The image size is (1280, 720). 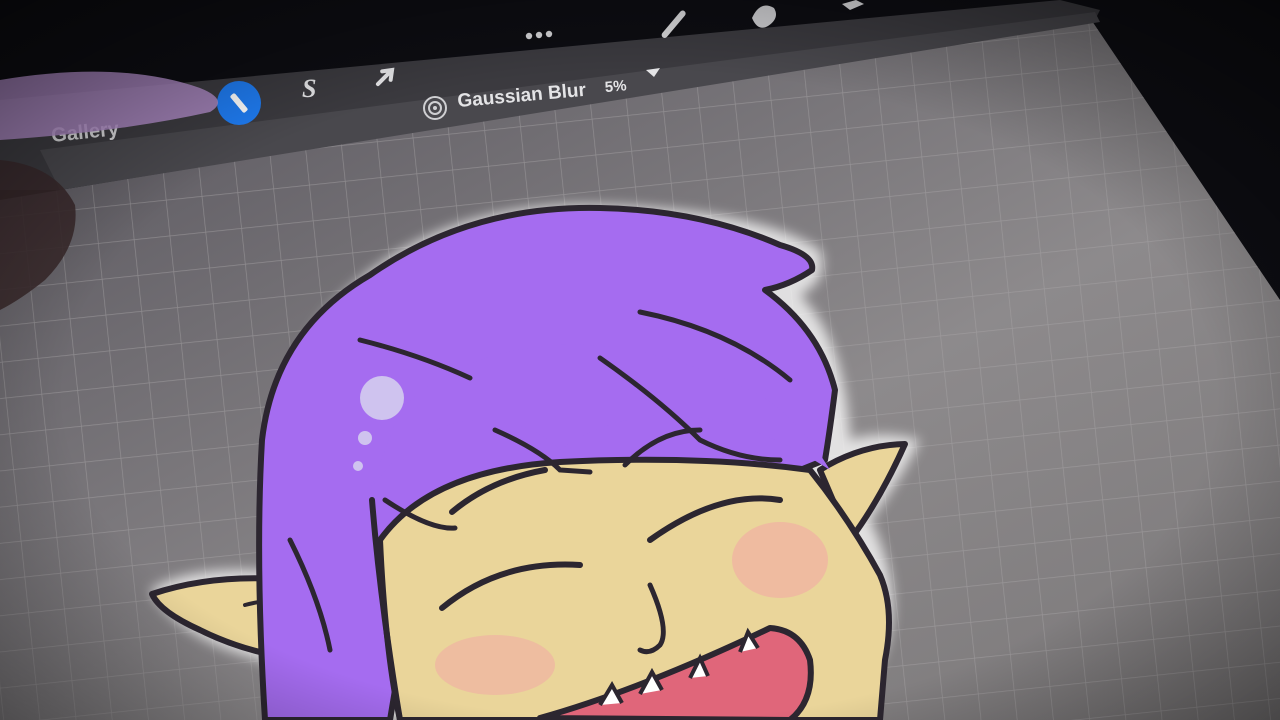 I want to click on adjustment-value: 5%, so click(x=615, y=86).